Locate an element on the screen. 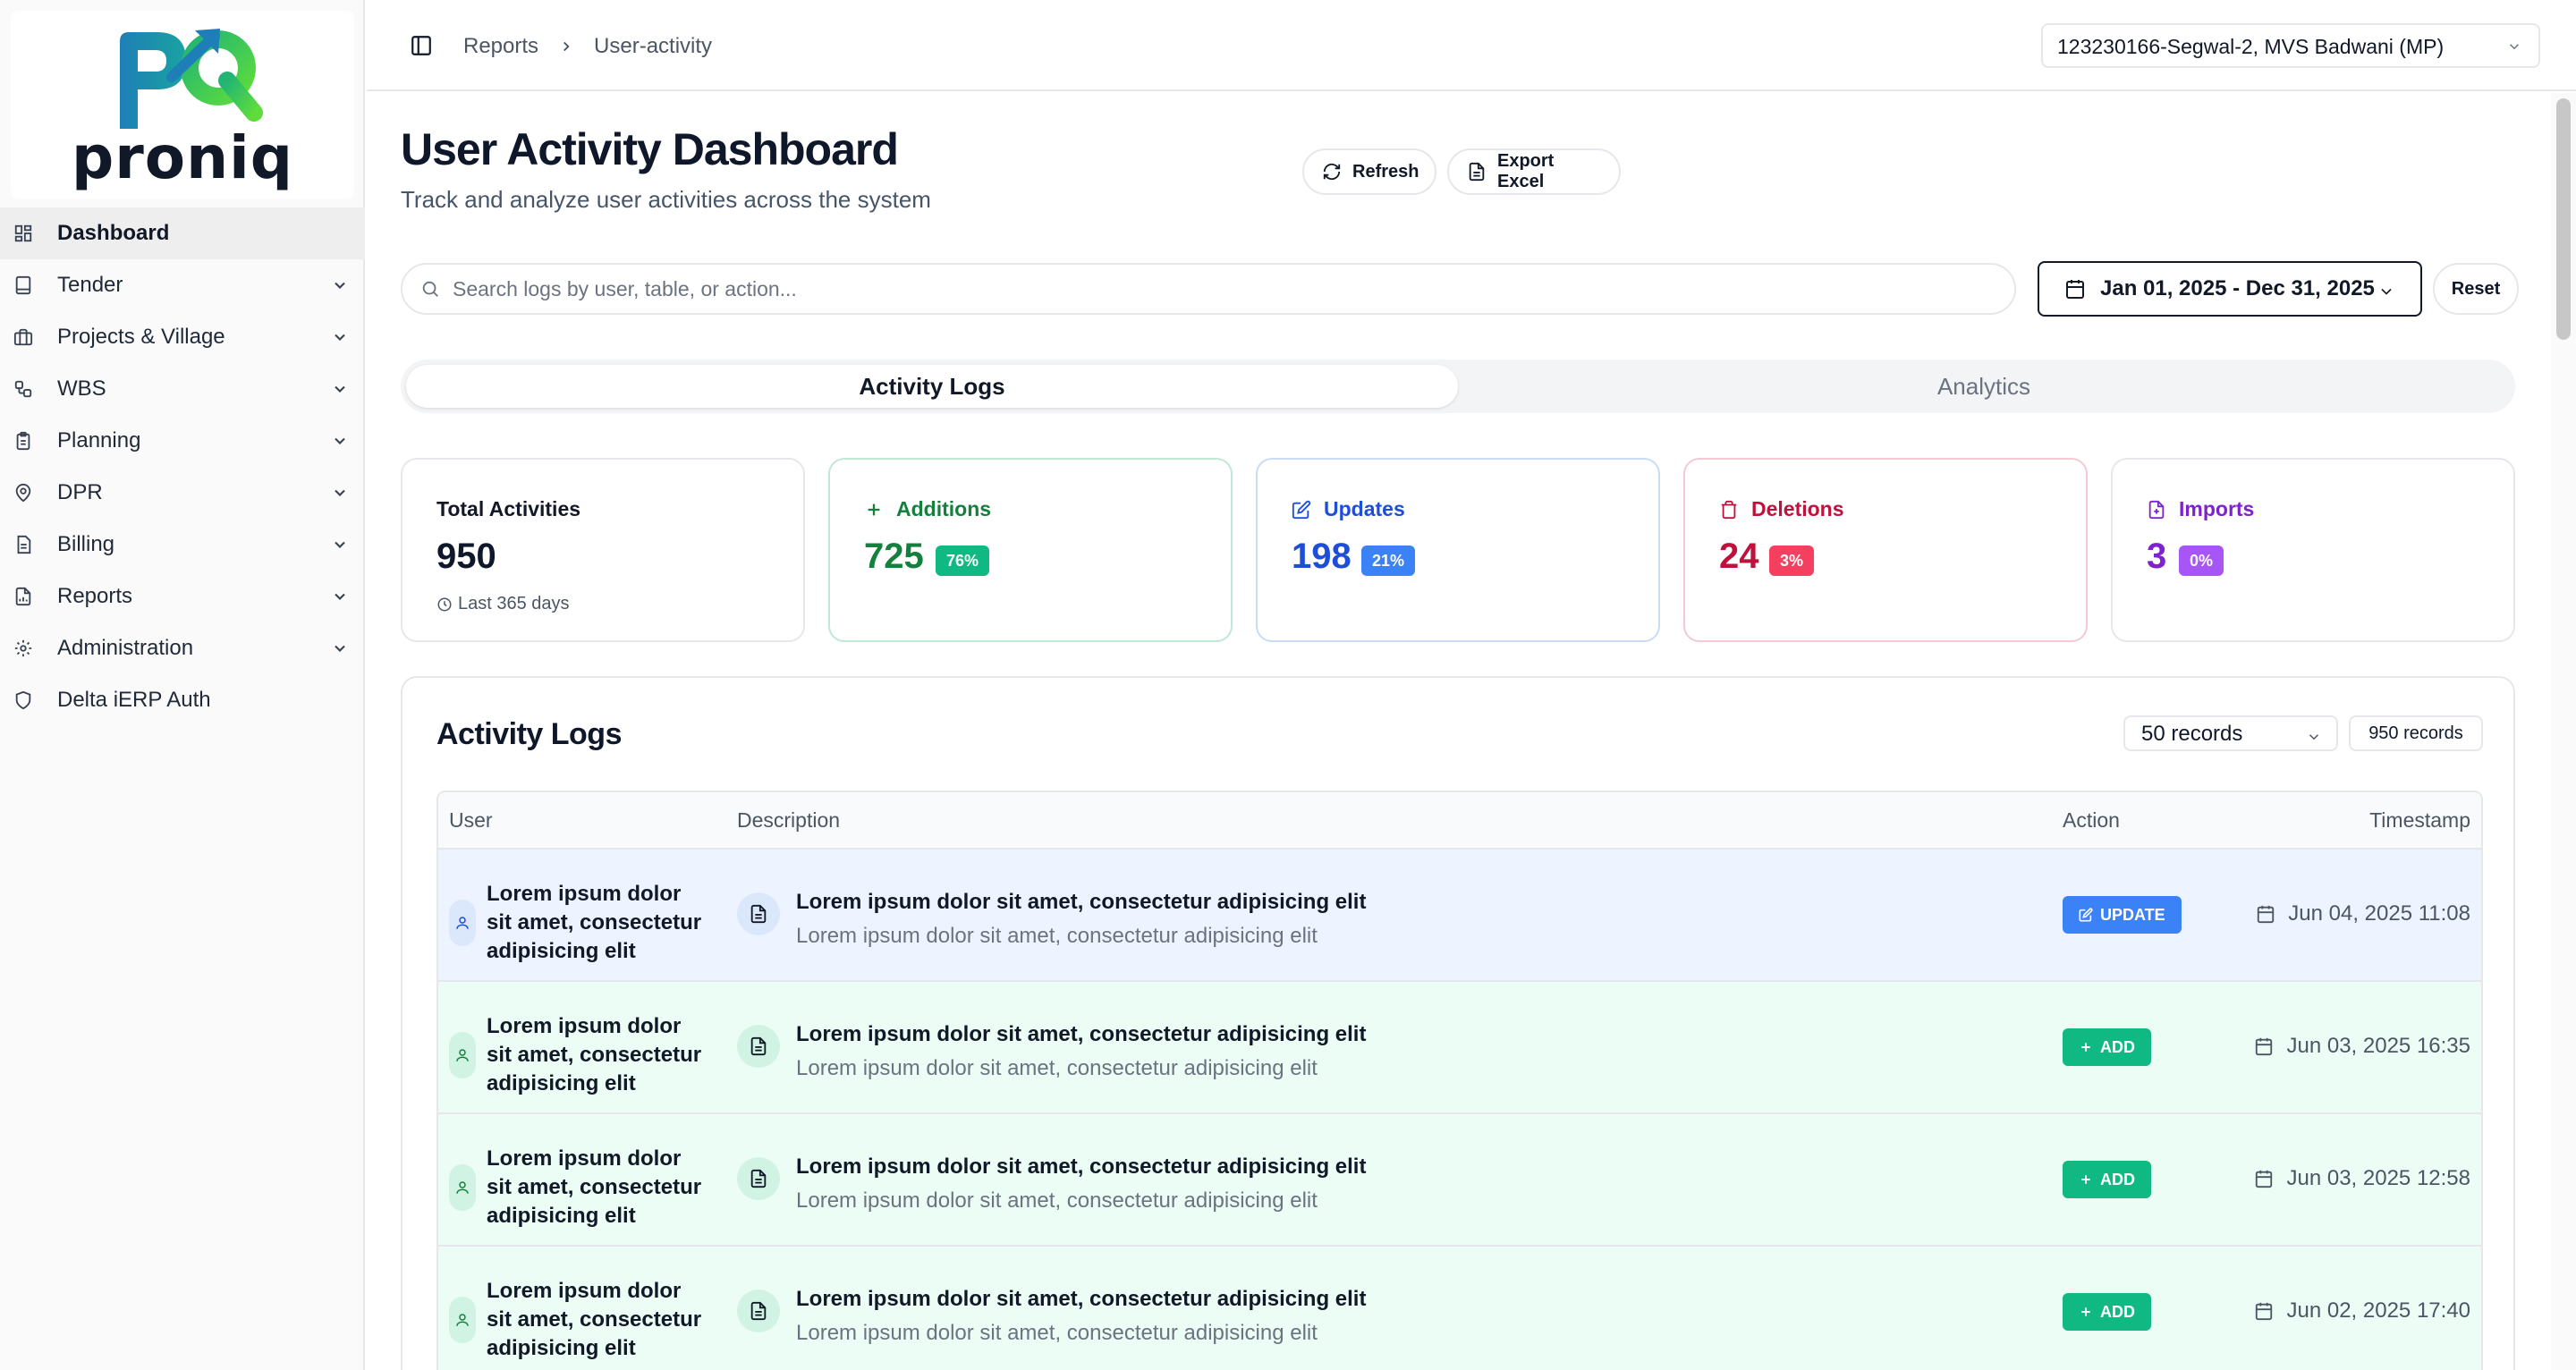 The height and width of the screenshot is (1370, 2576). stat-value: 3 is located at coordinates (2157, 556).